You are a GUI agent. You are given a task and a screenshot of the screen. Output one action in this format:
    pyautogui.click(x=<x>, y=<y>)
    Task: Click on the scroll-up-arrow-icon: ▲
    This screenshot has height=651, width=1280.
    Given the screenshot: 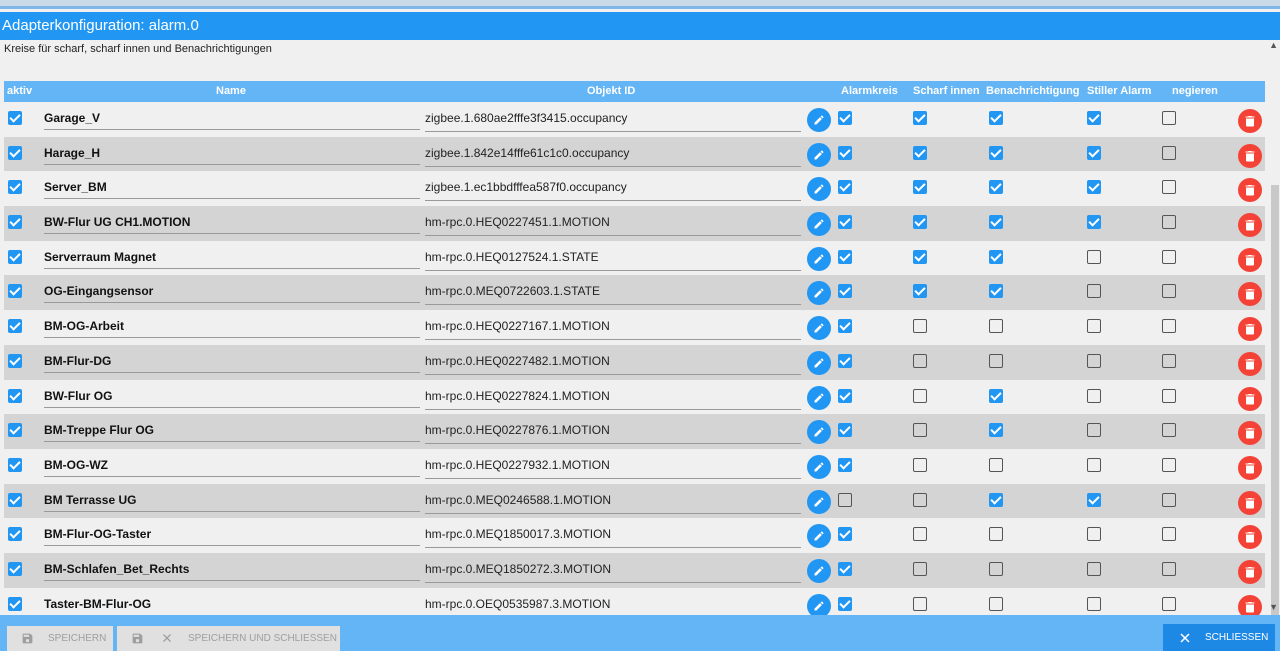 What is the action you would take?
    pyautogui.click(x=1273, y=45)
    